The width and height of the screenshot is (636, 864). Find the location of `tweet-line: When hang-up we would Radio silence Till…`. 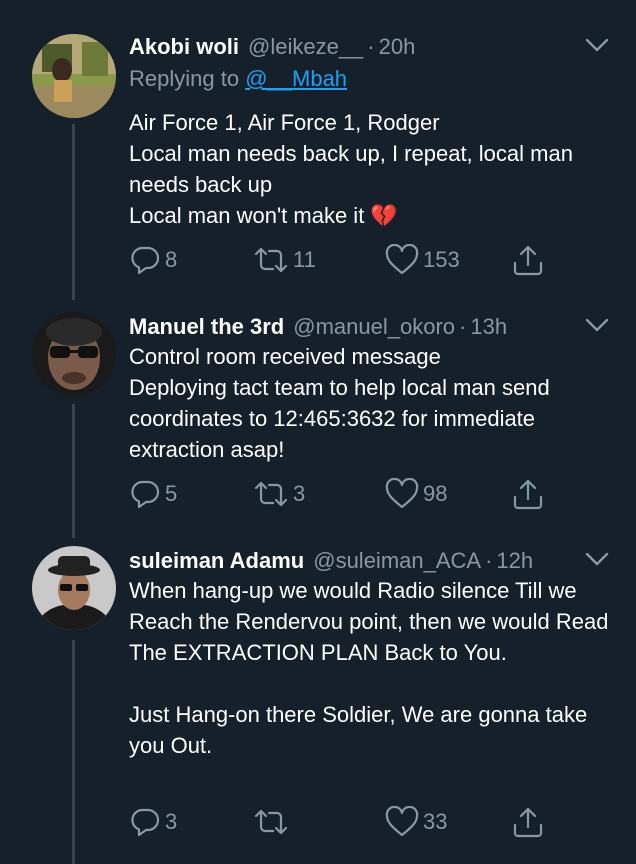

tweet-line: When hang-up we would Radio silence Till… is located at coordinates (369, 621).